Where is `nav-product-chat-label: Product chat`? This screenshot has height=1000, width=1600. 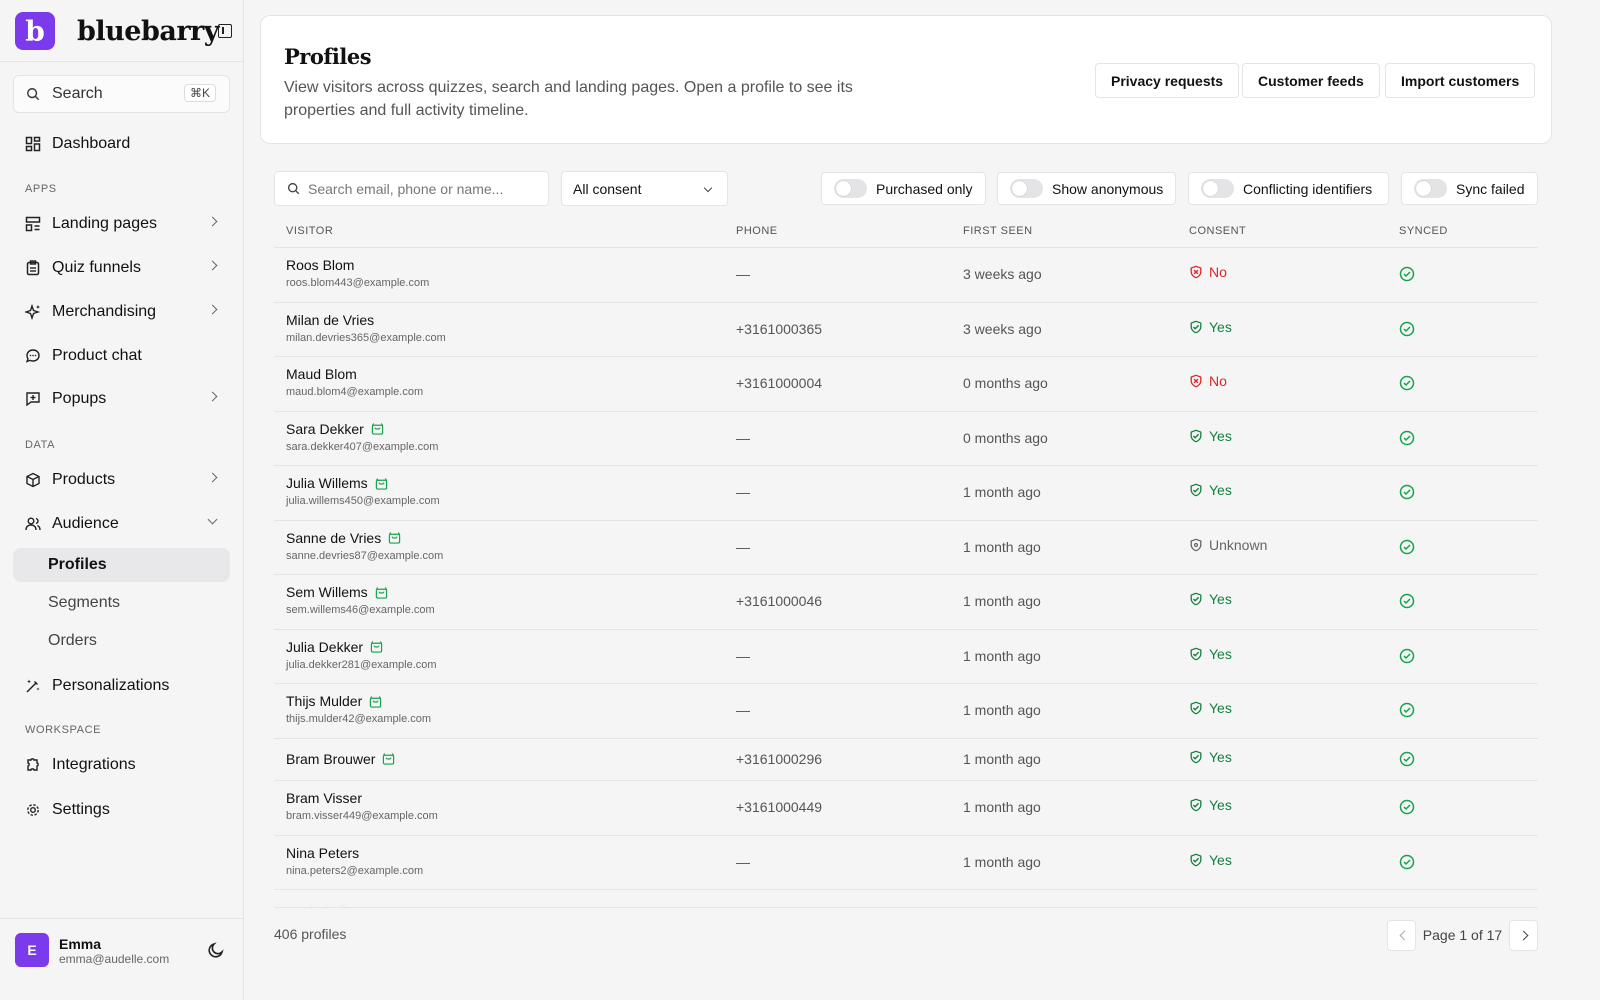 nav-product-chat-label: Product chat is located at coordinates (97, 355).